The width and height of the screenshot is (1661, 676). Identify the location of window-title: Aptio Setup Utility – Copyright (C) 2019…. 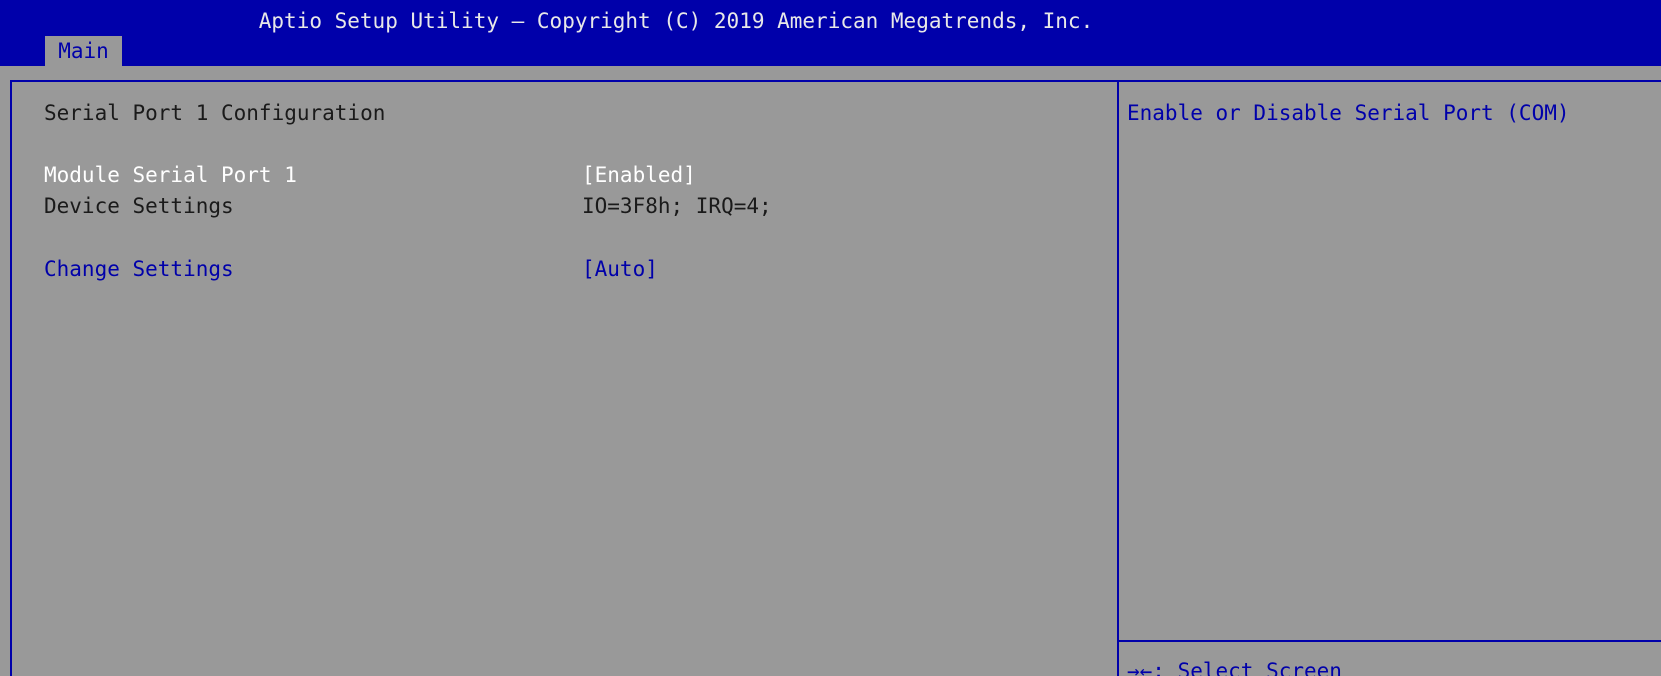
(676, 21).